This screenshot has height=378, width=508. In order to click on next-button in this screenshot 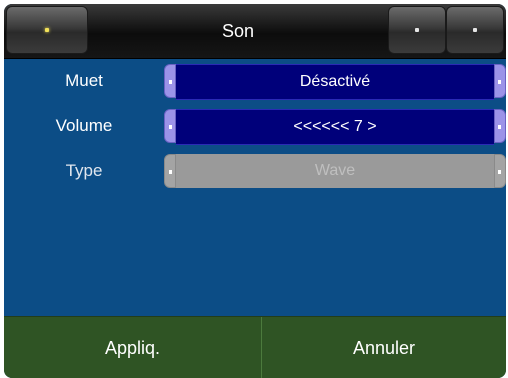, I will do `click(475, 30)`.